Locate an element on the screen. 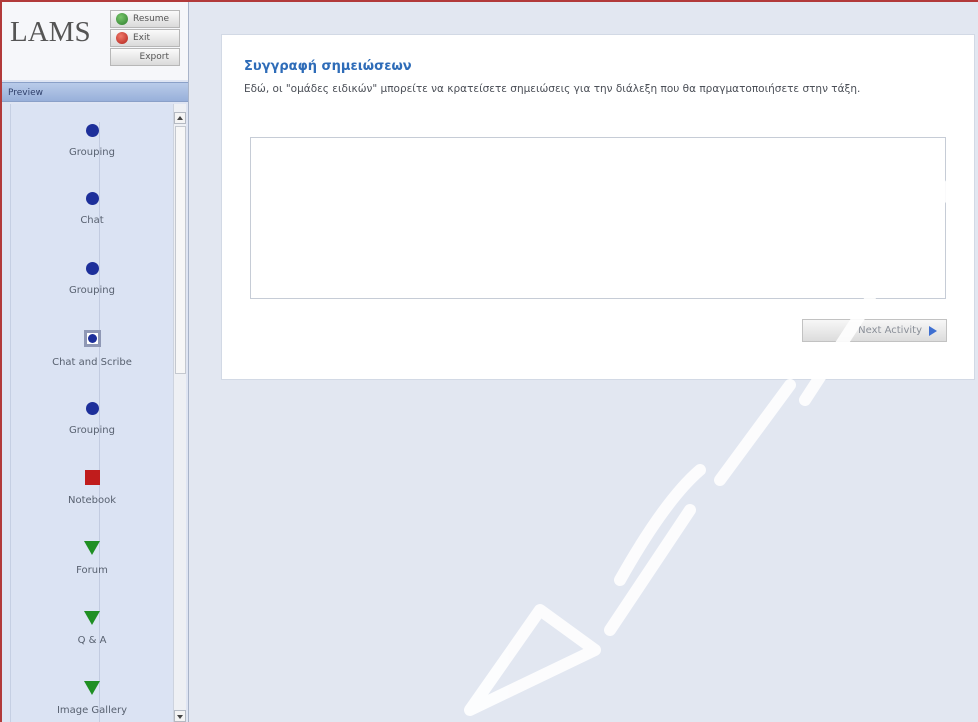 This screenshot has height=722, width=978. scroll-down-button is located at coordinates (180, 716).